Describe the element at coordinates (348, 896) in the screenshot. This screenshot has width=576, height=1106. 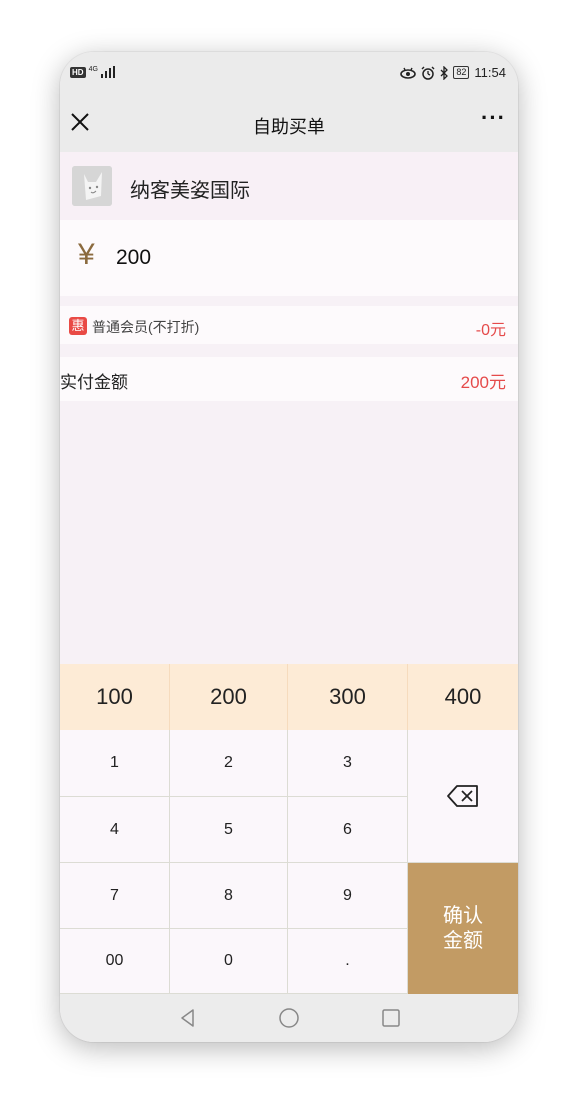
I see `key-9: 9` at that location.